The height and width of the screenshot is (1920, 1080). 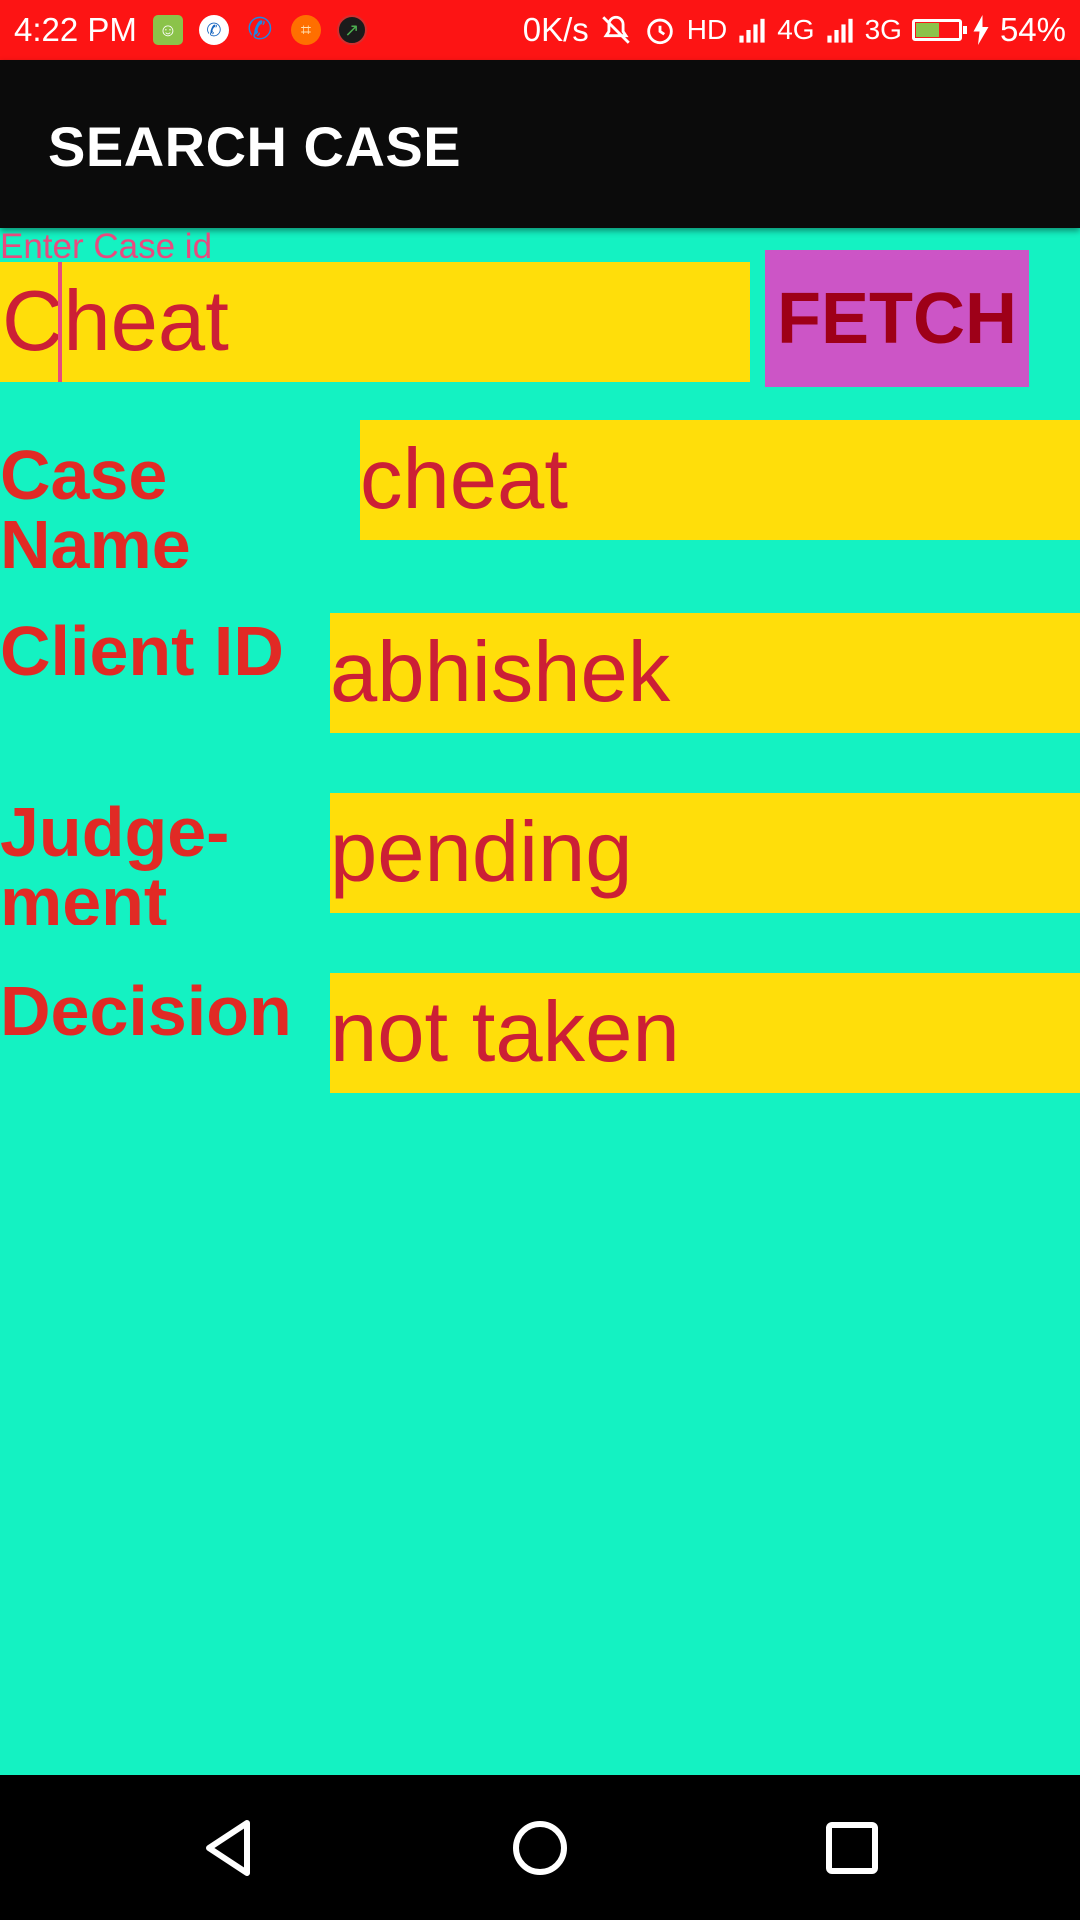 What do you see at coordinates (115, 861) in the screenshot?
I see `judgement-label: Judge-ment` at bounding box center [115, 861].